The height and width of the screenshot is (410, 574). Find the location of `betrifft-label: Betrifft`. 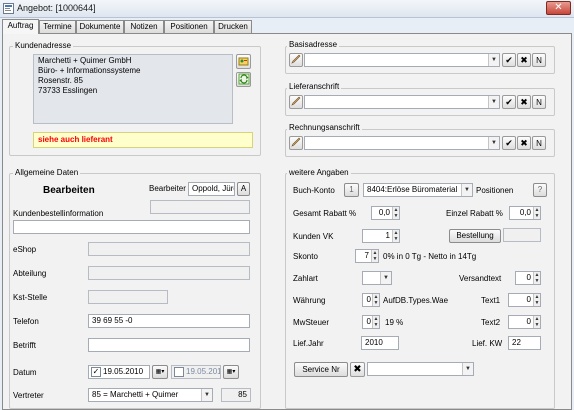

betrifft-label: Betrifft is located at coordinates (24, 345).